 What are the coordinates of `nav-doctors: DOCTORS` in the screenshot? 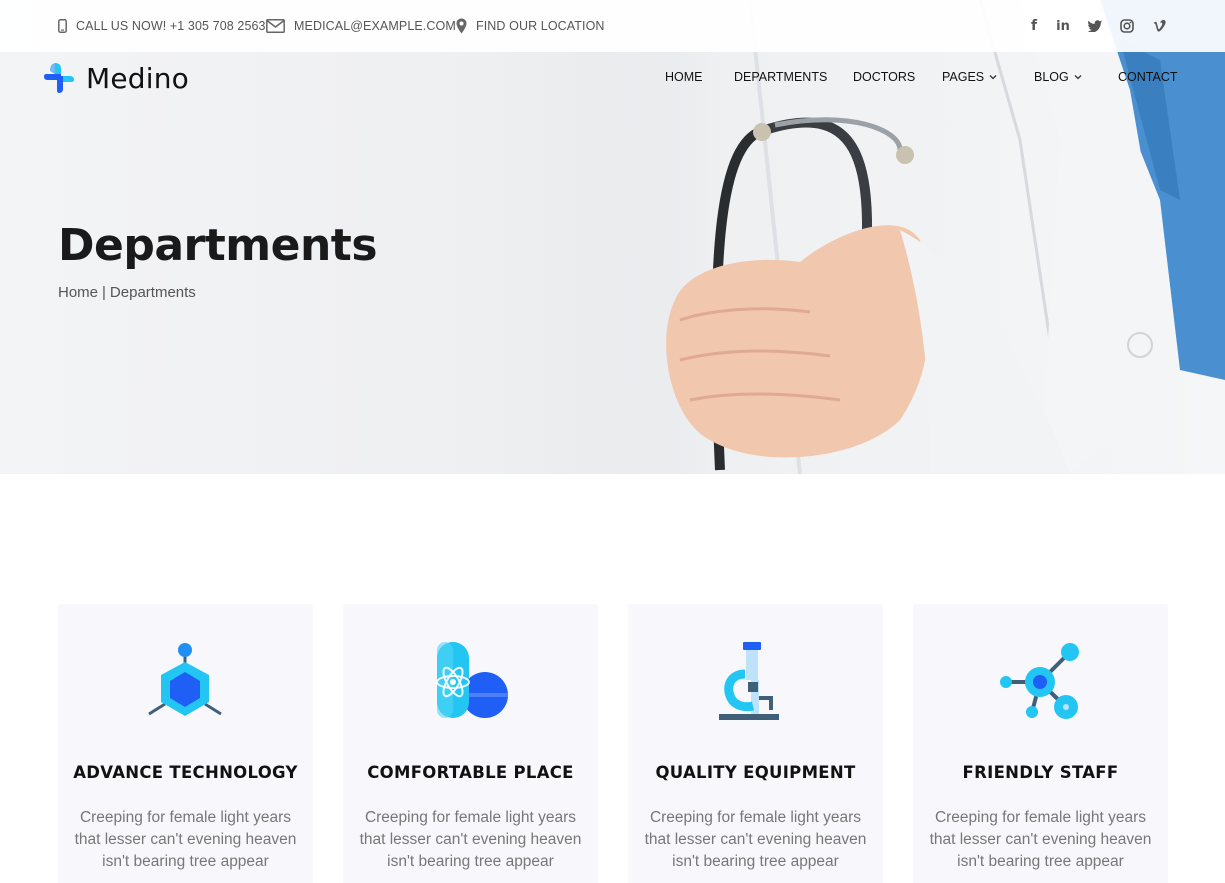 It's located at (884, 77).